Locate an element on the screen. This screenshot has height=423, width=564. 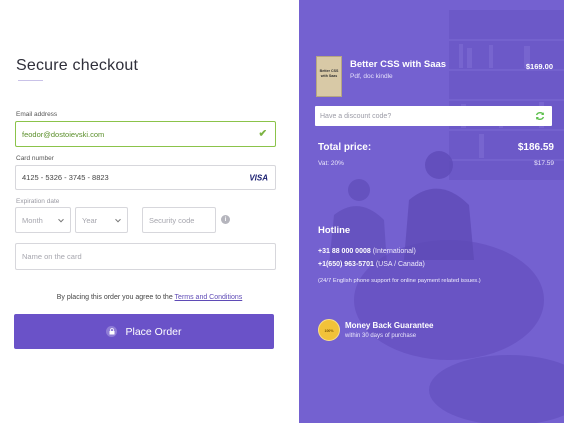
check-icon: ✔ is located at coordinates (262, 134).